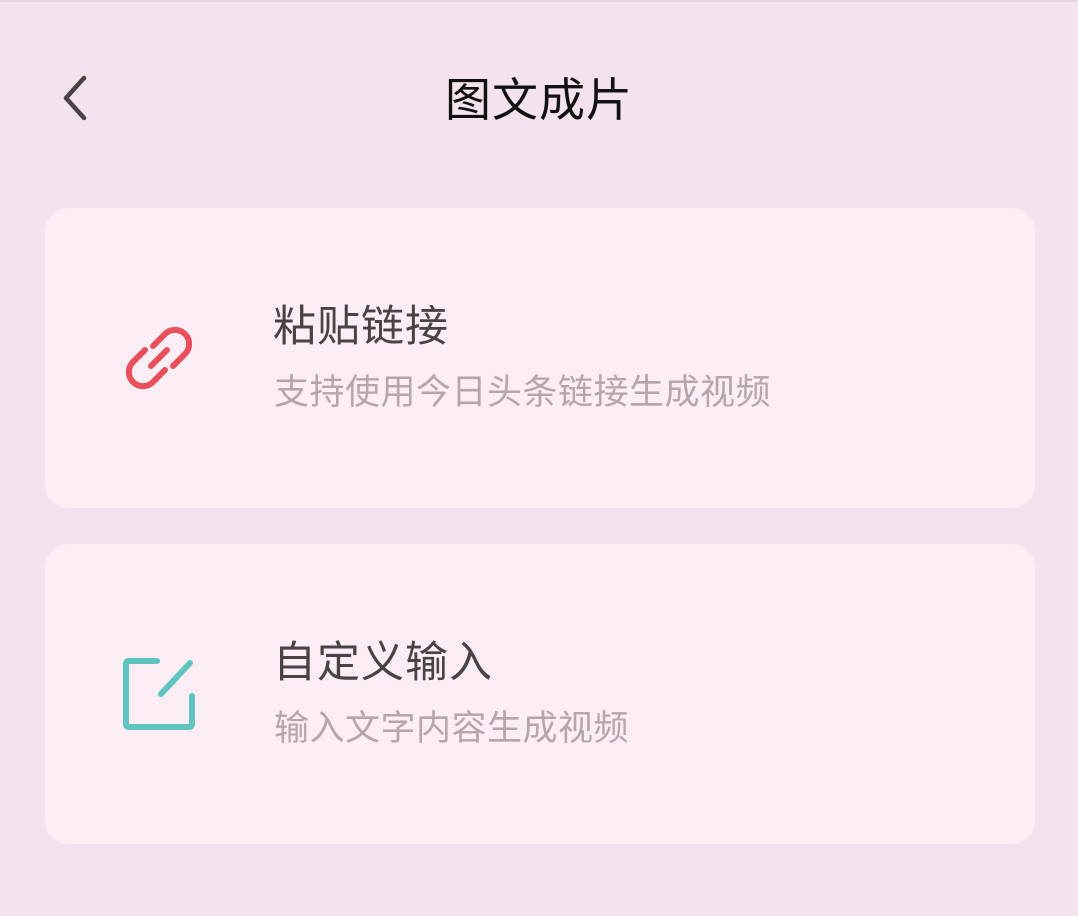 This screenshot has width=1078, height=916. I want to click on page-title: 图文成片, so click(539, 100).